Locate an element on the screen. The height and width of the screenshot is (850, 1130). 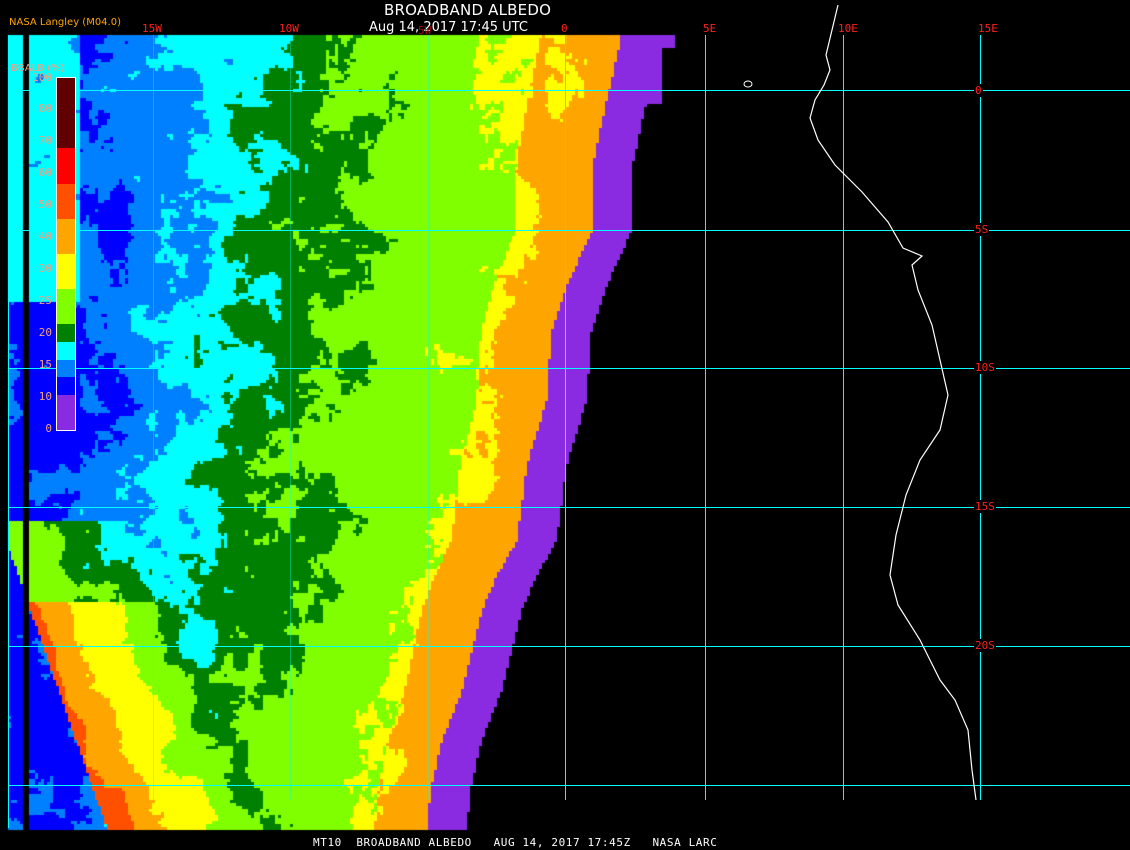
legend-tick-label: 50 is located at coordinates (45, 204).